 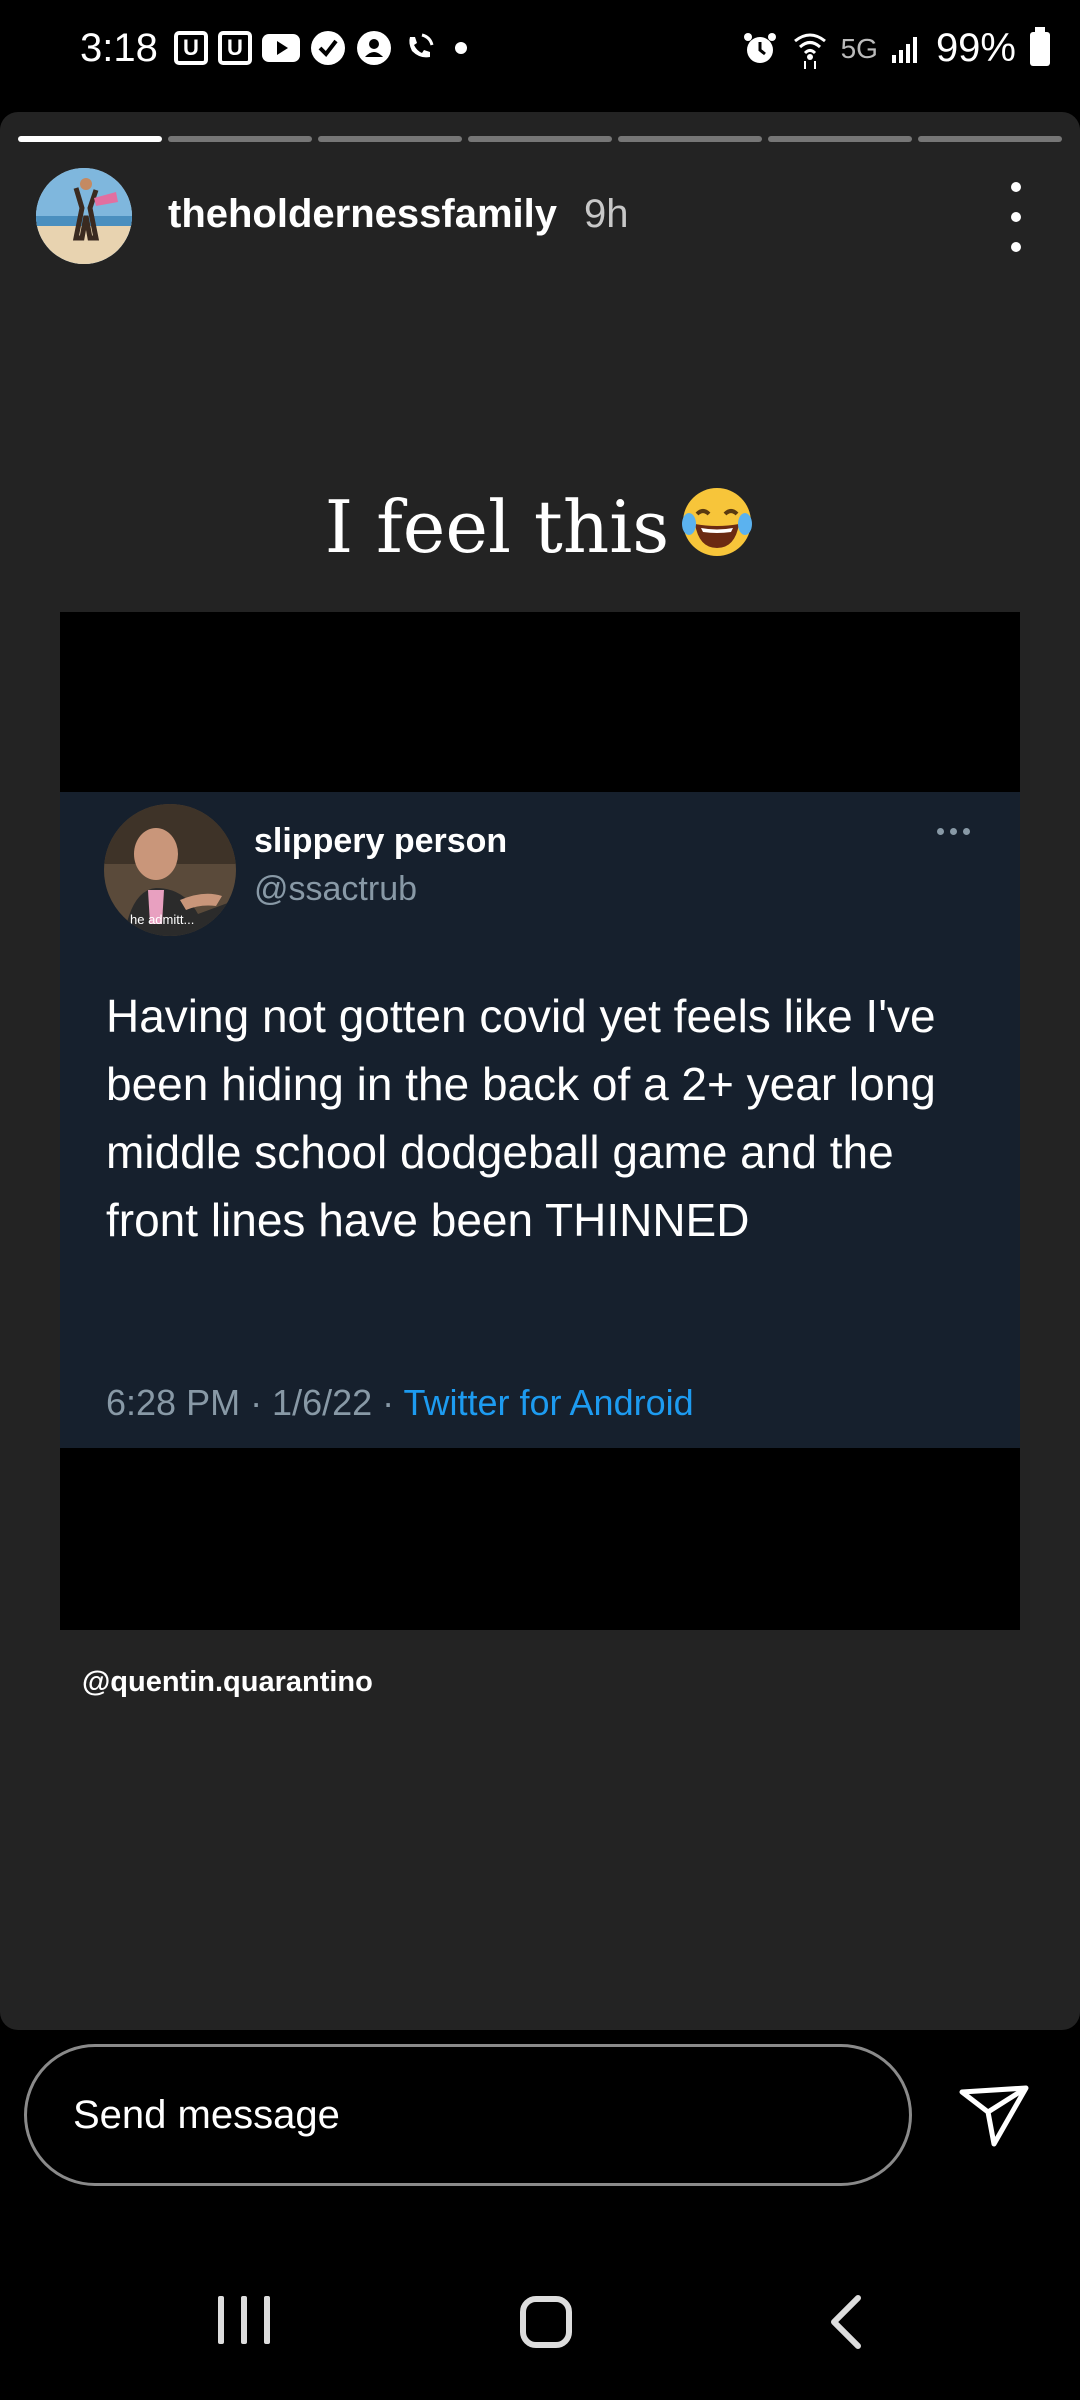 I want to click on story-caption: I feel this, so click(x=540, y=526).